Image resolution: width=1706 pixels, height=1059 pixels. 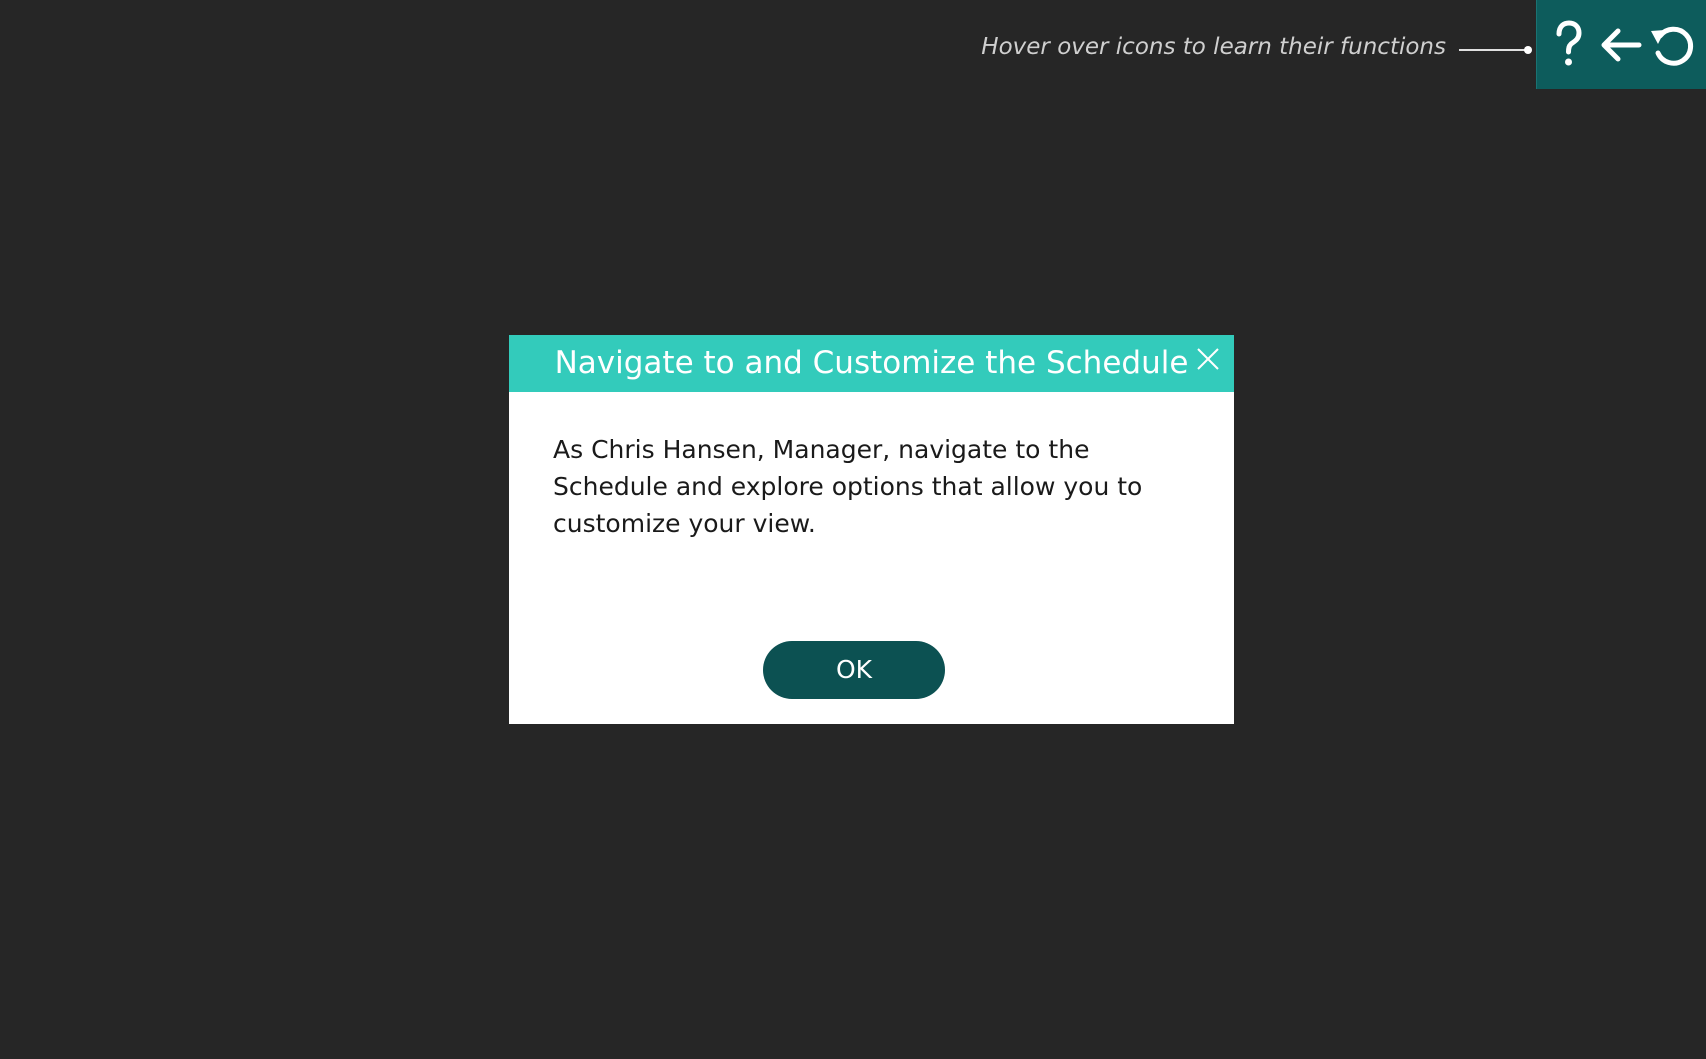 I want to click on back-button, so click(x=1621, y=44).